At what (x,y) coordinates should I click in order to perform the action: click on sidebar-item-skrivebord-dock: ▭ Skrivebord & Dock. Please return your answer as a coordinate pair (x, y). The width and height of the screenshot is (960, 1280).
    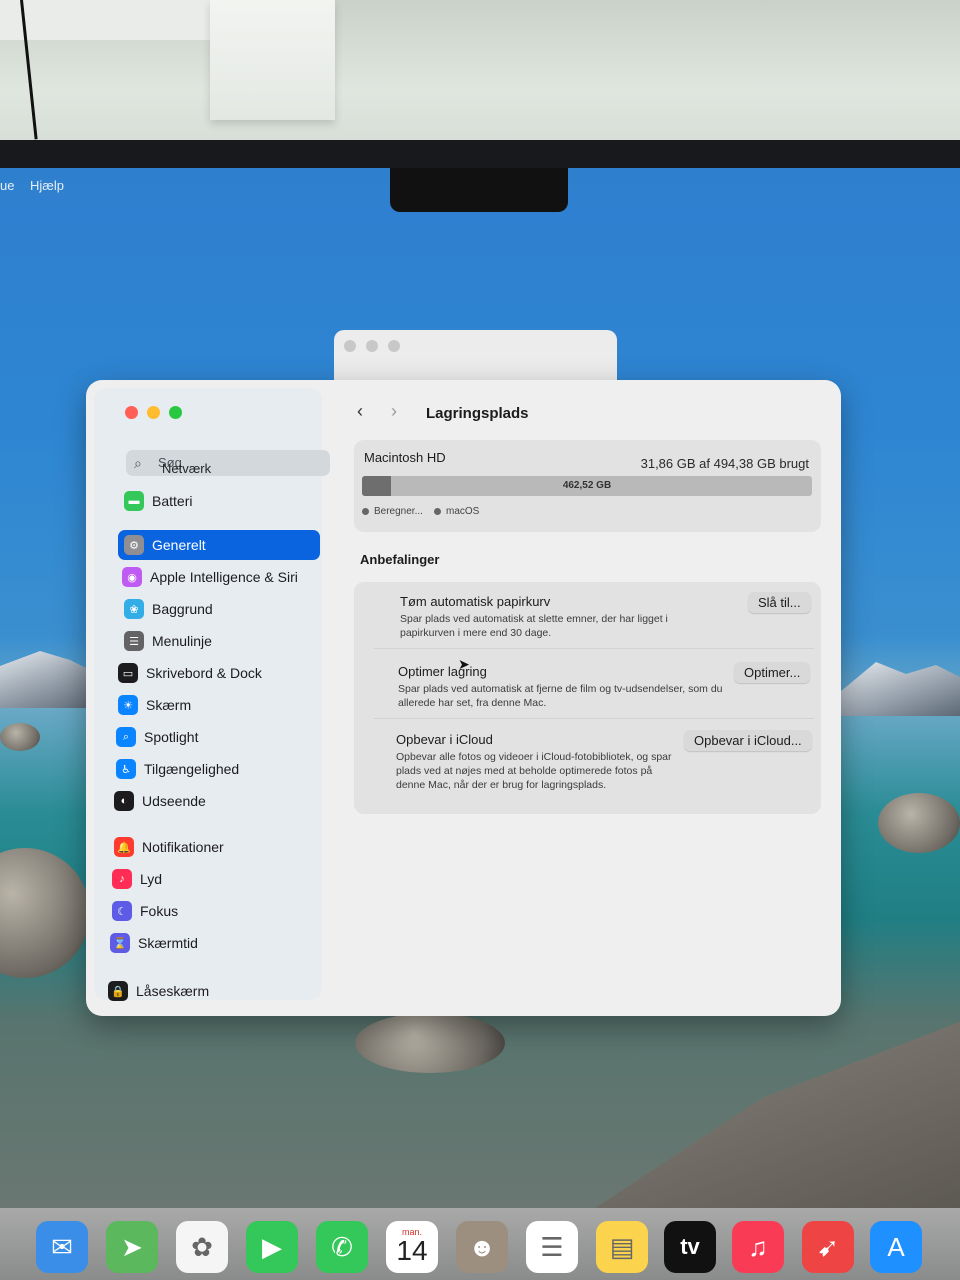
    Looking at the image, I should click on (221, 673).